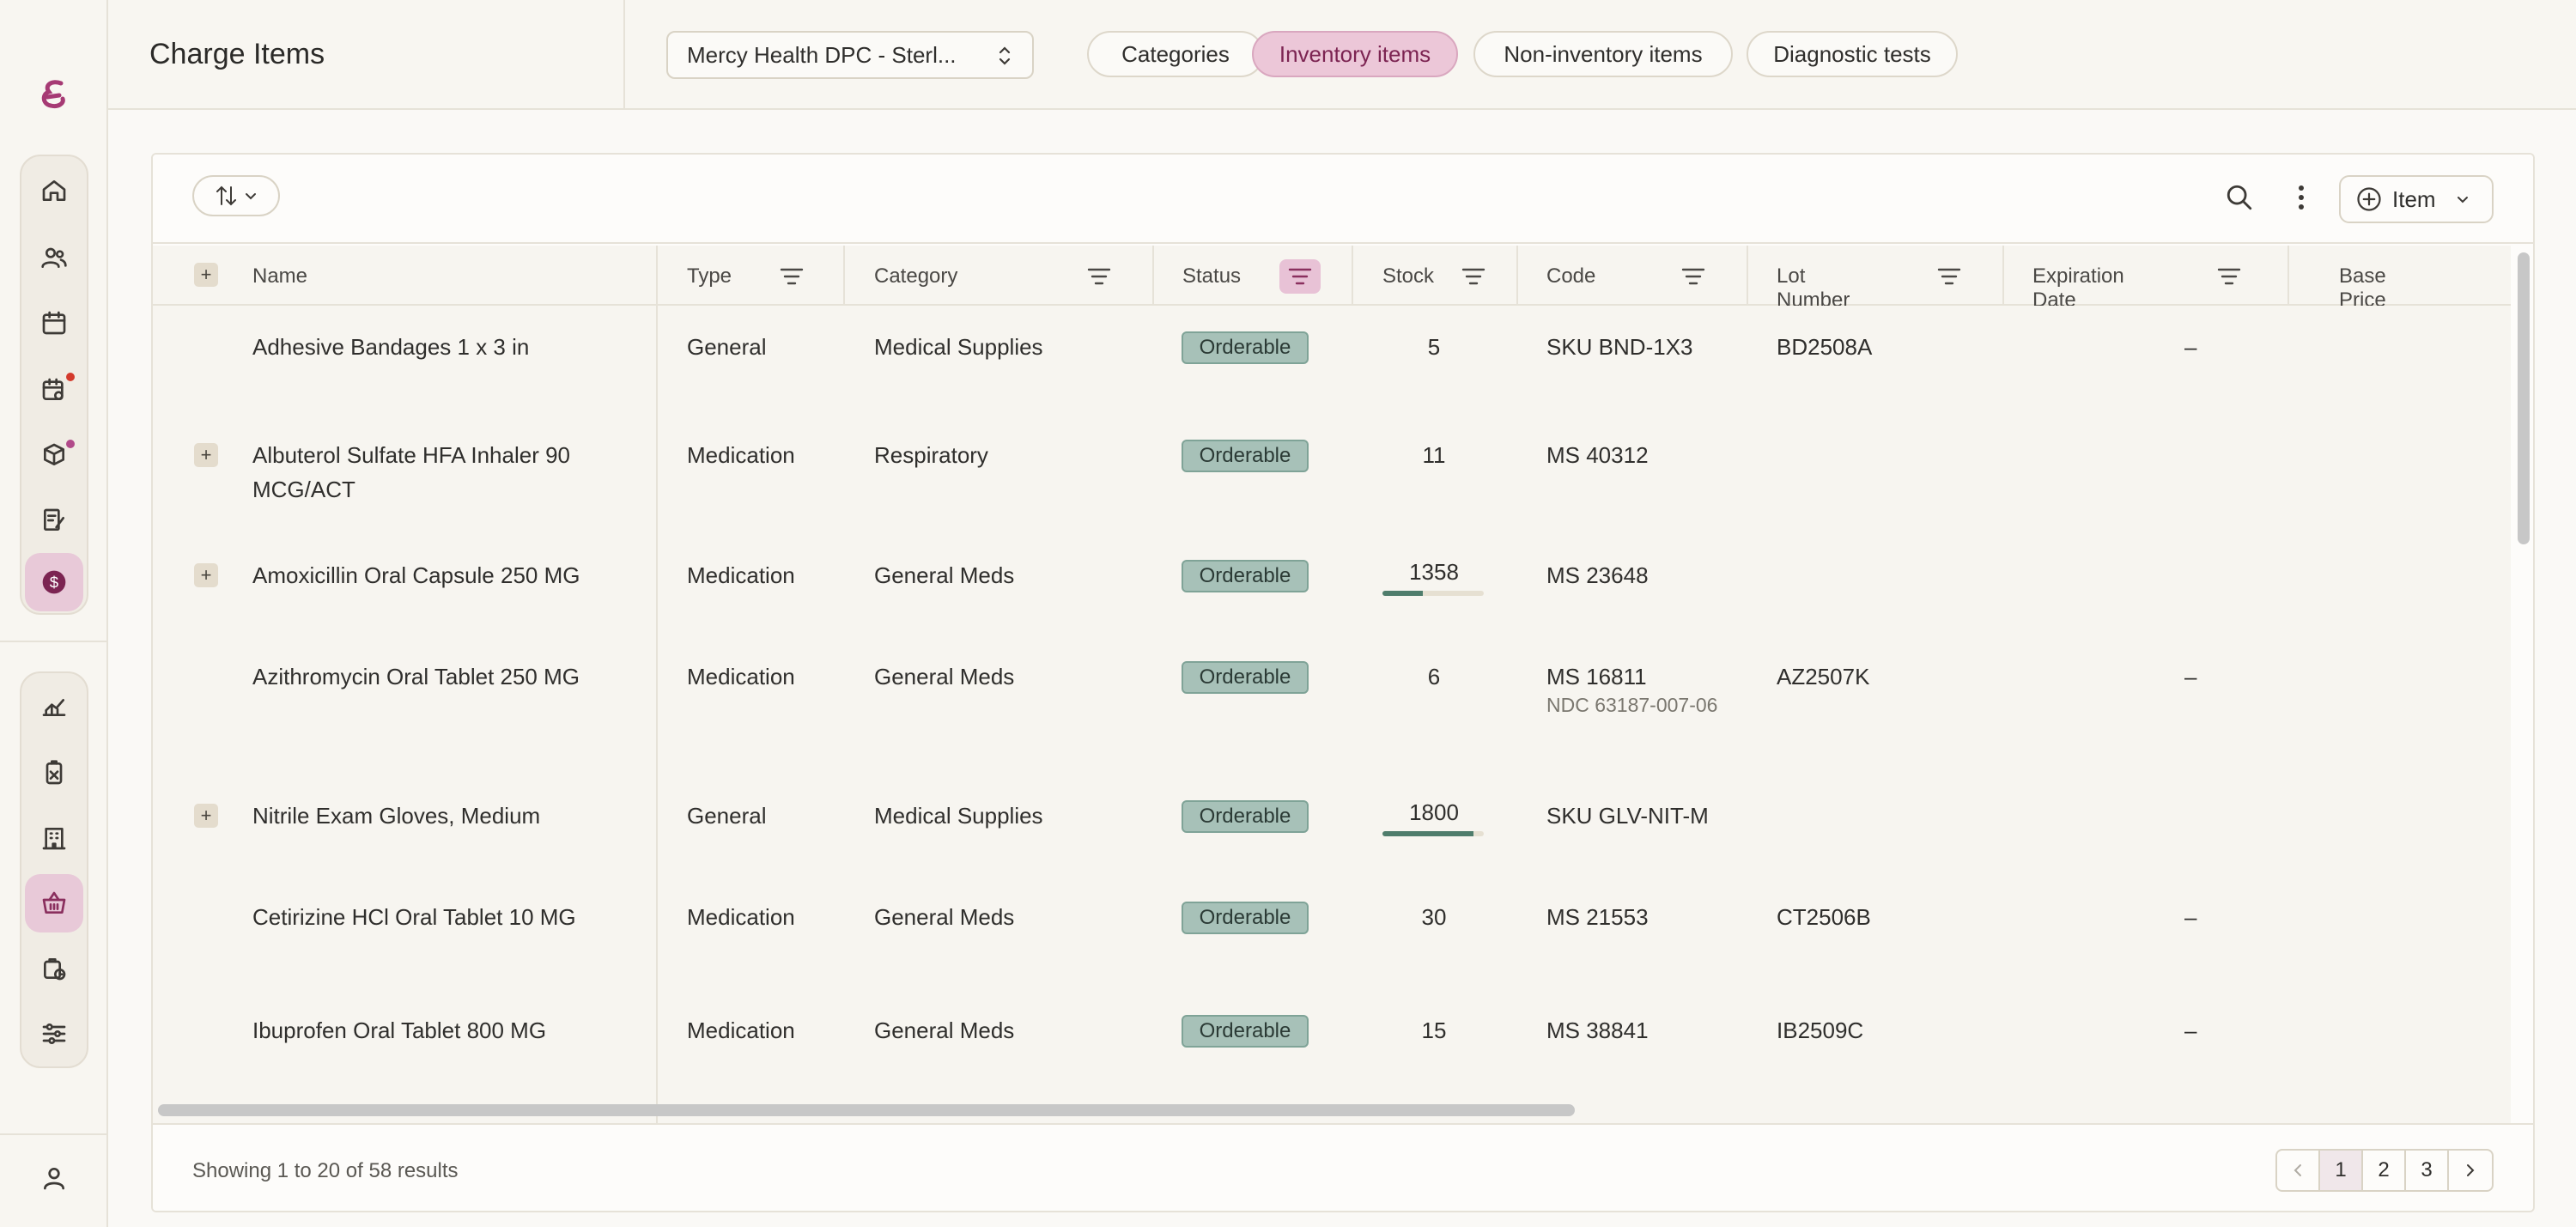  I want to click on page-1-button: 1, so click(2341, 1170).